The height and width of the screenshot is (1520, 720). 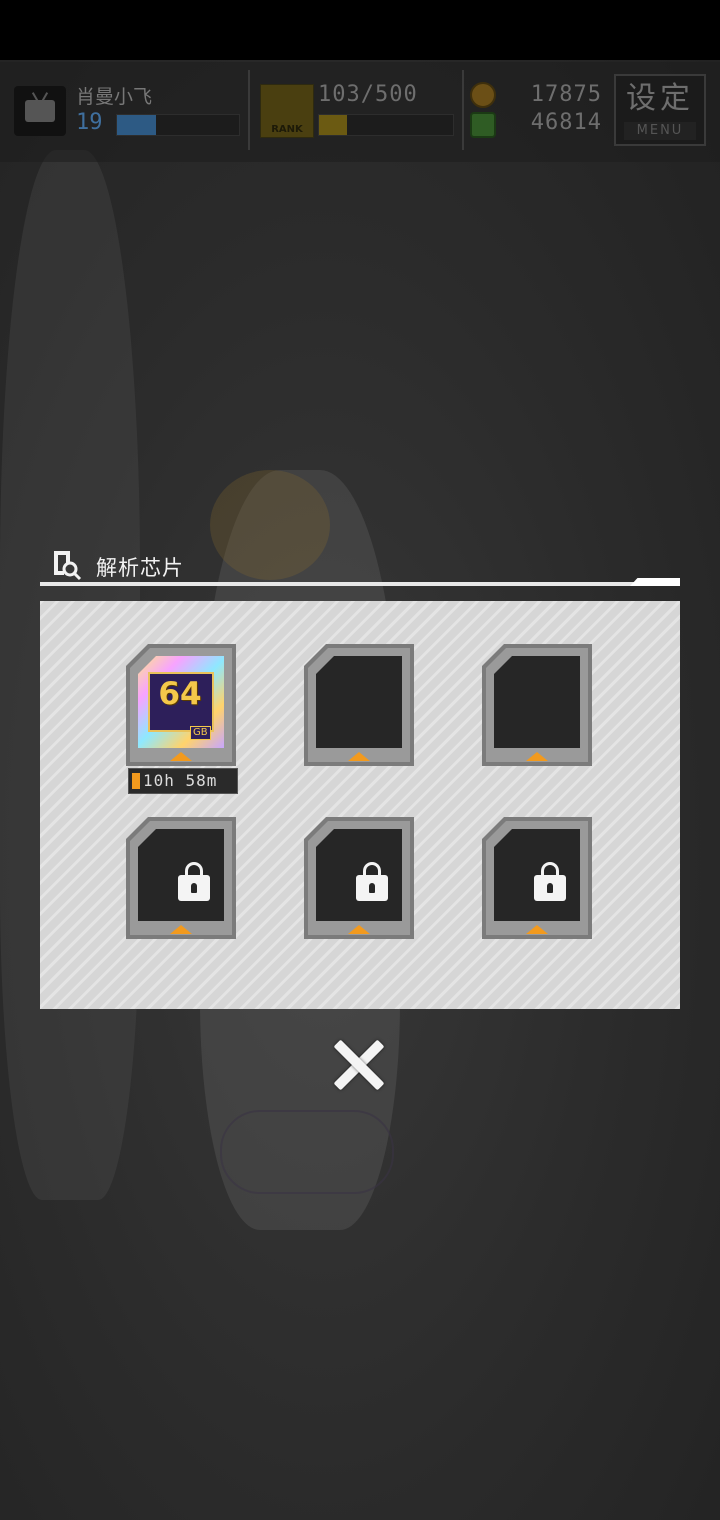 What do you see at coordinates (566, 122) in the screenshot?
I see `green-amount: 46814` at bounding box center [566, 122].